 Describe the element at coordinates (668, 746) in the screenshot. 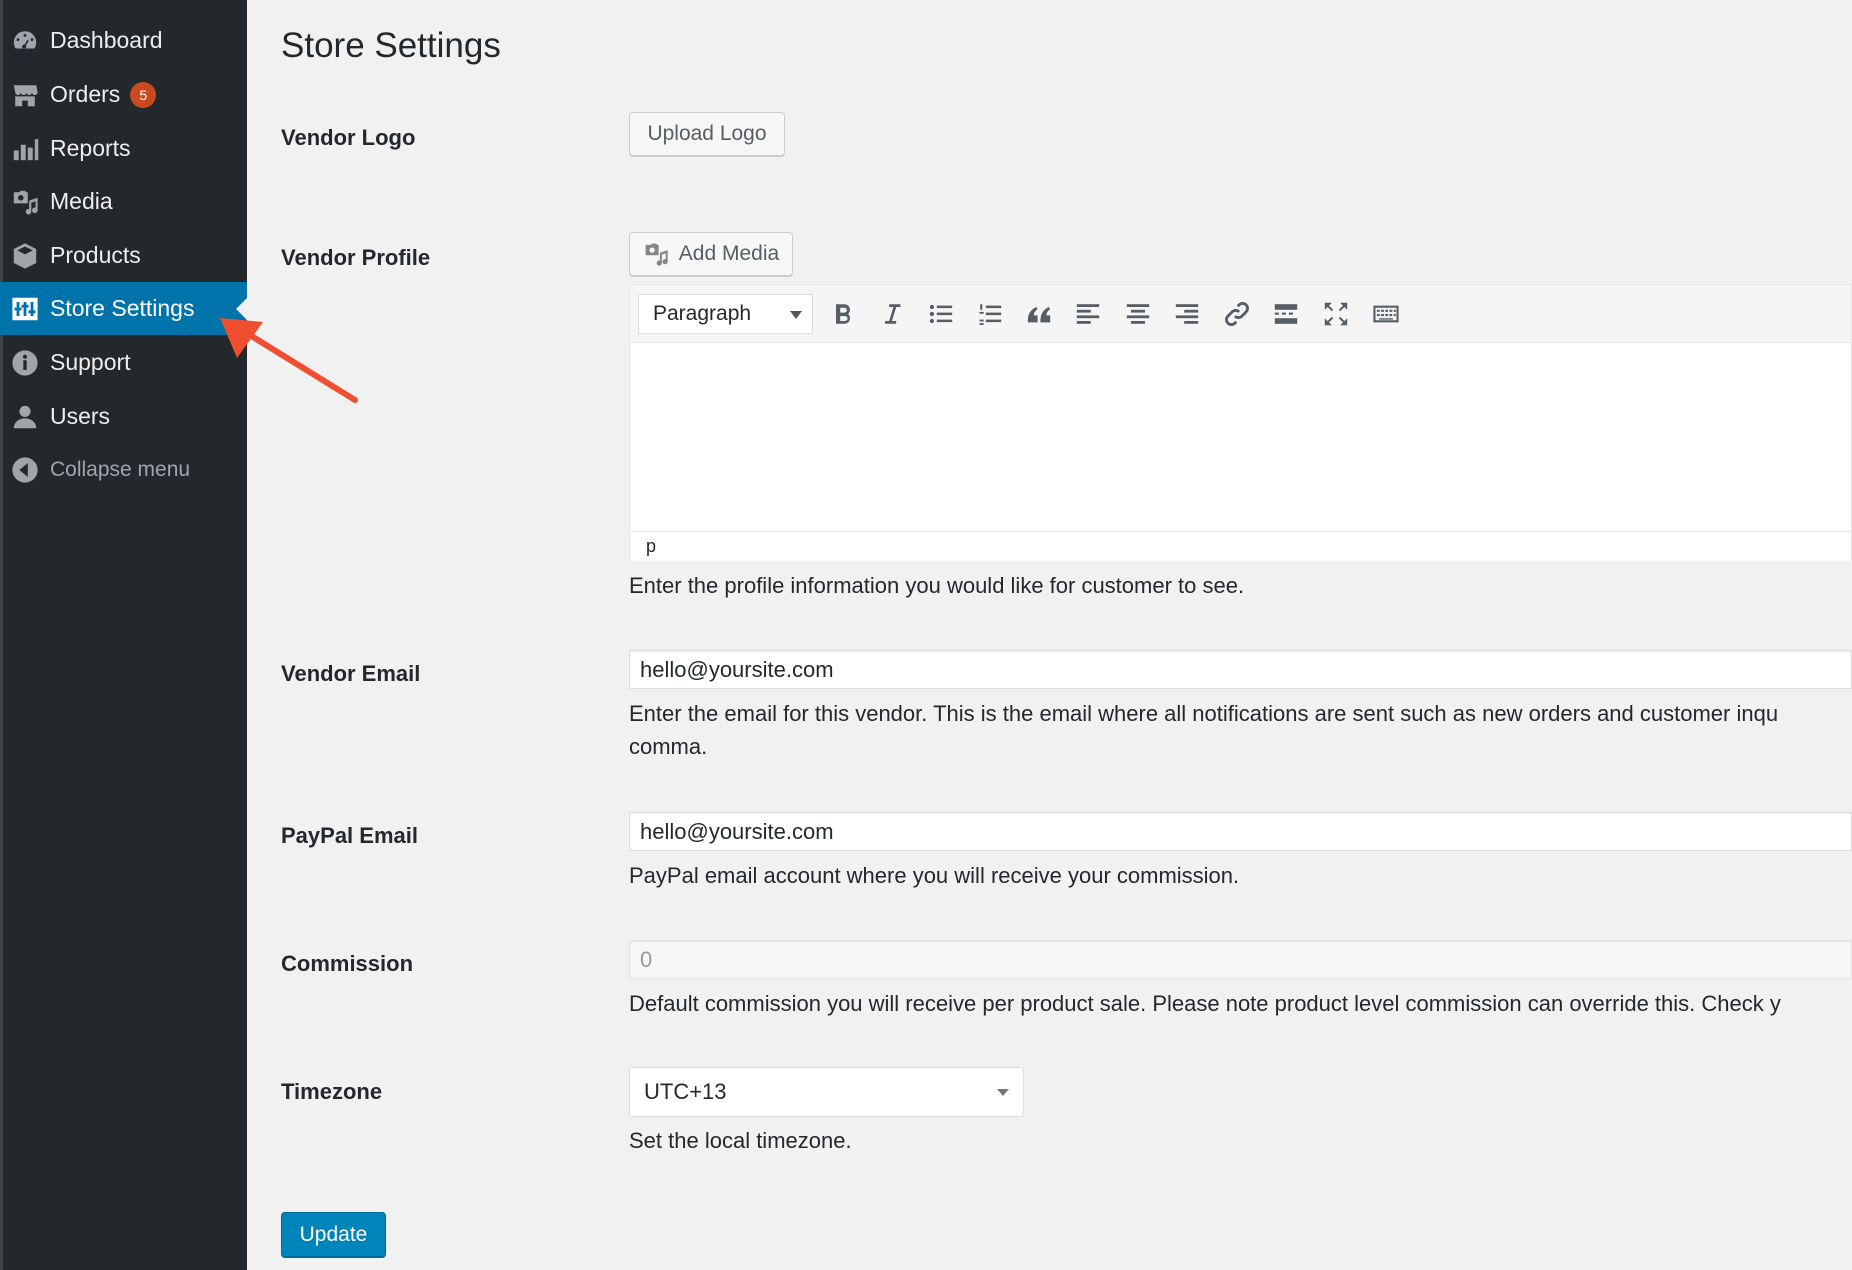

I see `vendor-email-description-cont: comma.` at that location.